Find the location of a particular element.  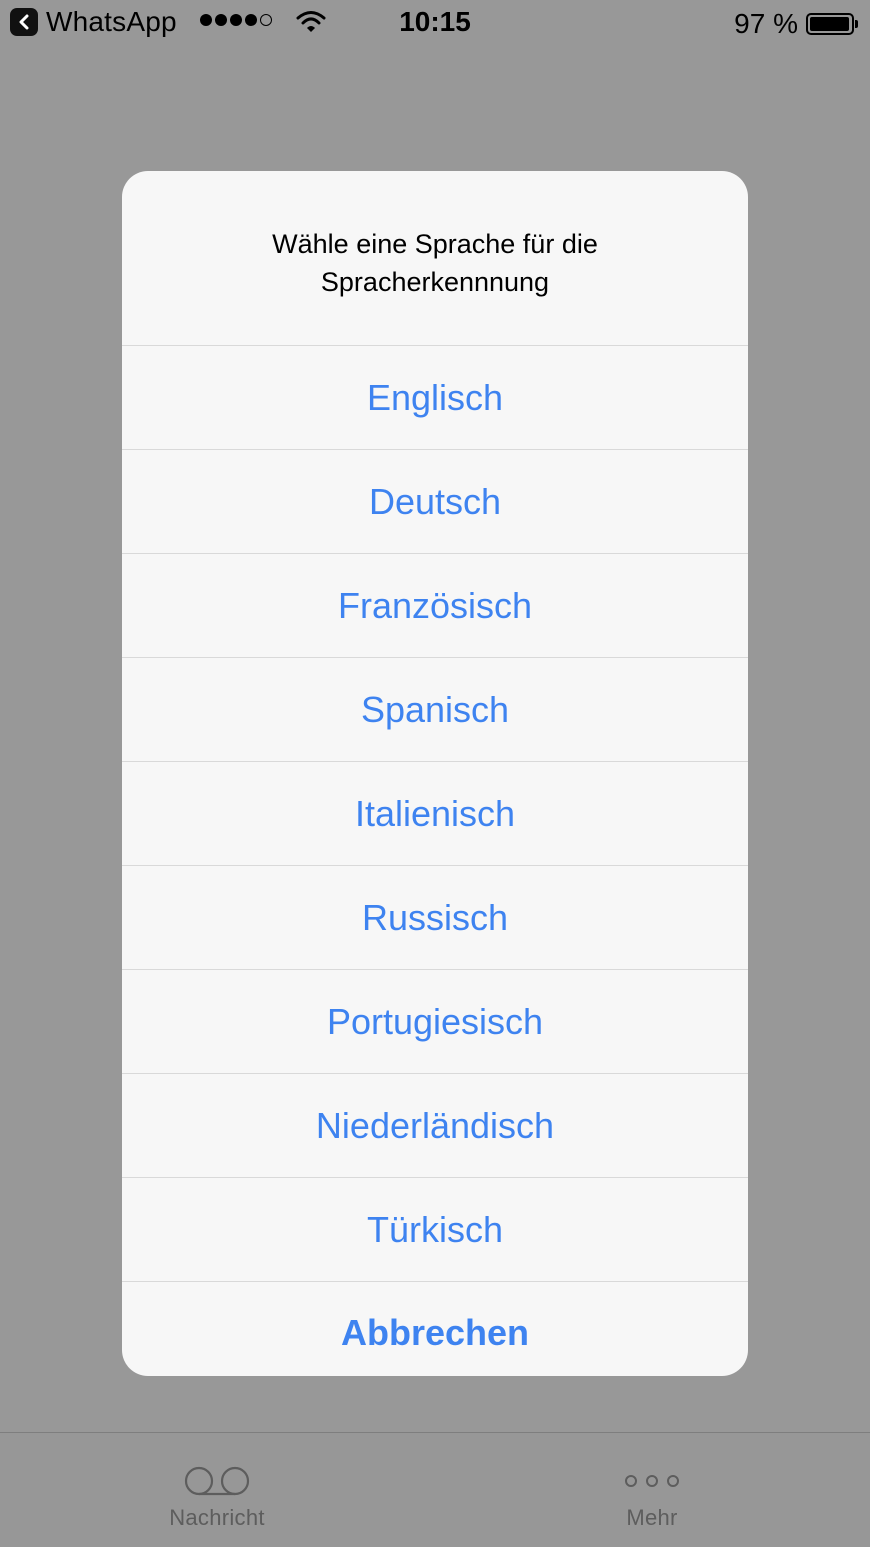

battery-tip is located at coordinates (856, 24).